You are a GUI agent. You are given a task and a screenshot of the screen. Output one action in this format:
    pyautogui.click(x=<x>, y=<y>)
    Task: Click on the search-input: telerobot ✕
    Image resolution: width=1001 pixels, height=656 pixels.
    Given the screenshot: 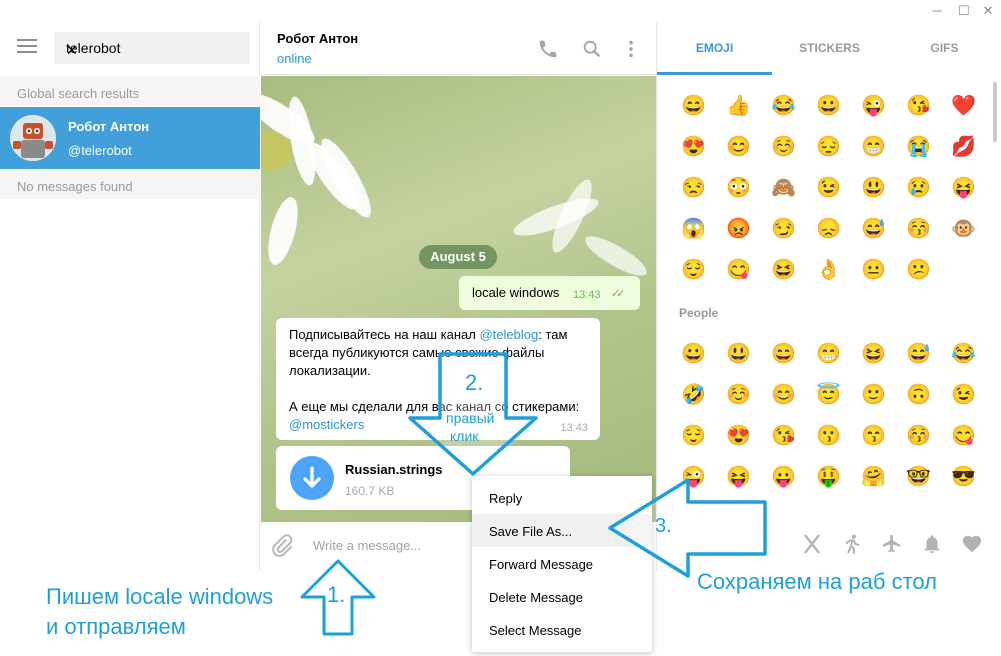 What is the action you would take?
    pyautogui.click(x=152, y=48)
    